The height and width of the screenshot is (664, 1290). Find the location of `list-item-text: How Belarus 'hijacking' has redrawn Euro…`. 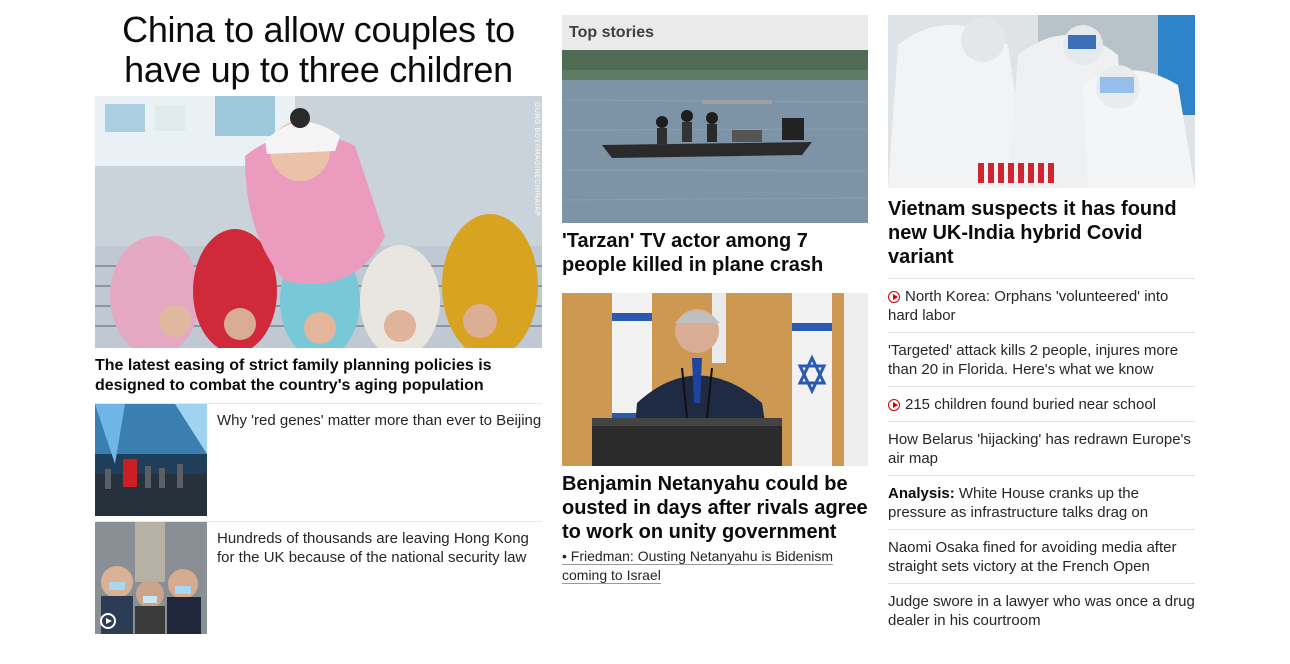

list-item-text: How Belarus 'hijacking' has redrawn Euro… is located at coordinates (1039, 449).